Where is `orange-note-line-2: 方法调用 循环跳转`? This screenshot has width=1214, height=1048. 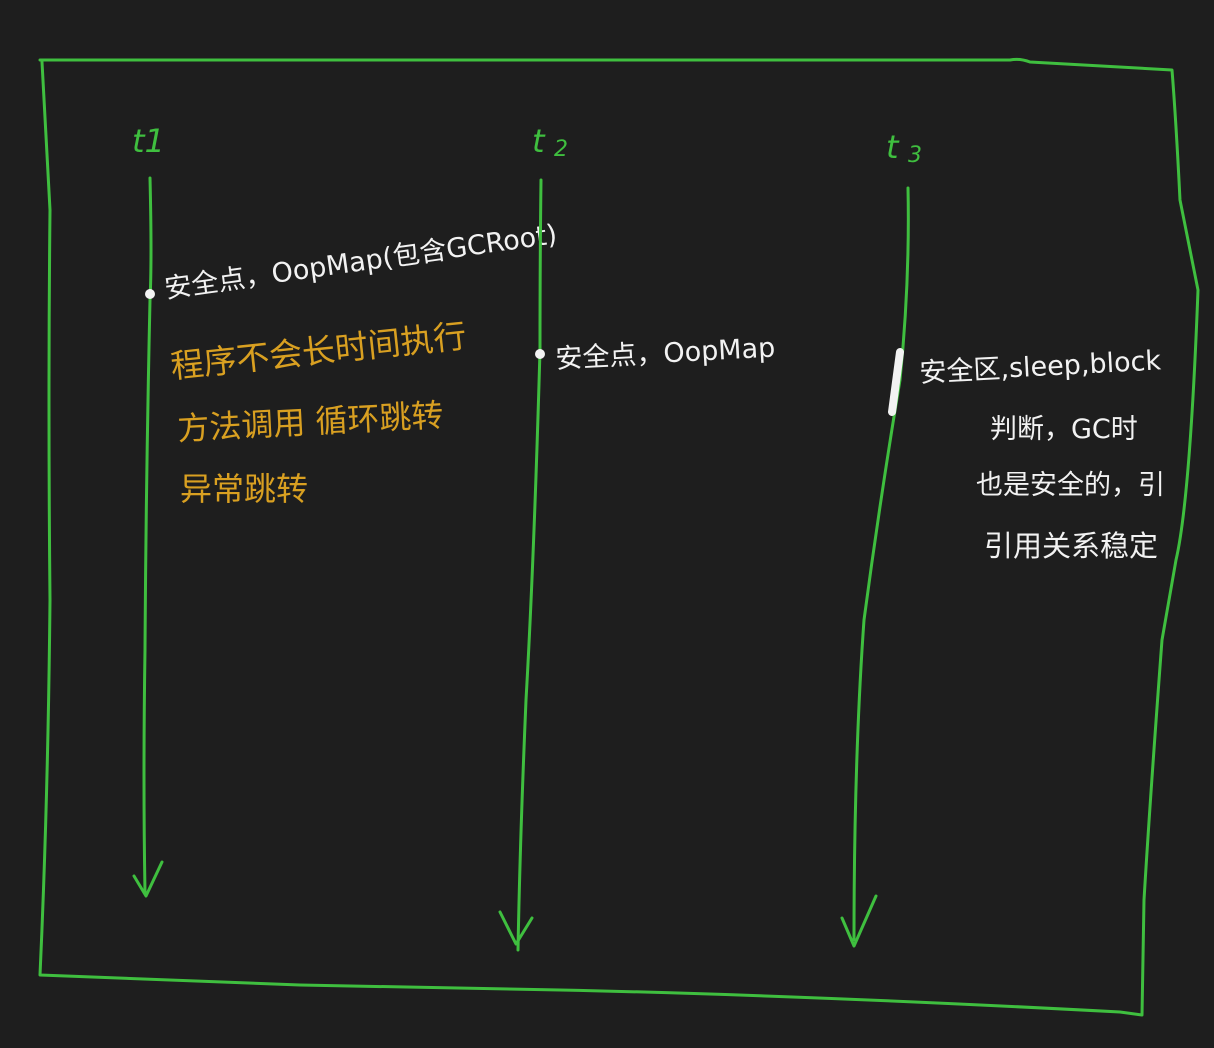 orange-note-line-2: 方法调用 循环跳转 is located at coordinates (310, 422).